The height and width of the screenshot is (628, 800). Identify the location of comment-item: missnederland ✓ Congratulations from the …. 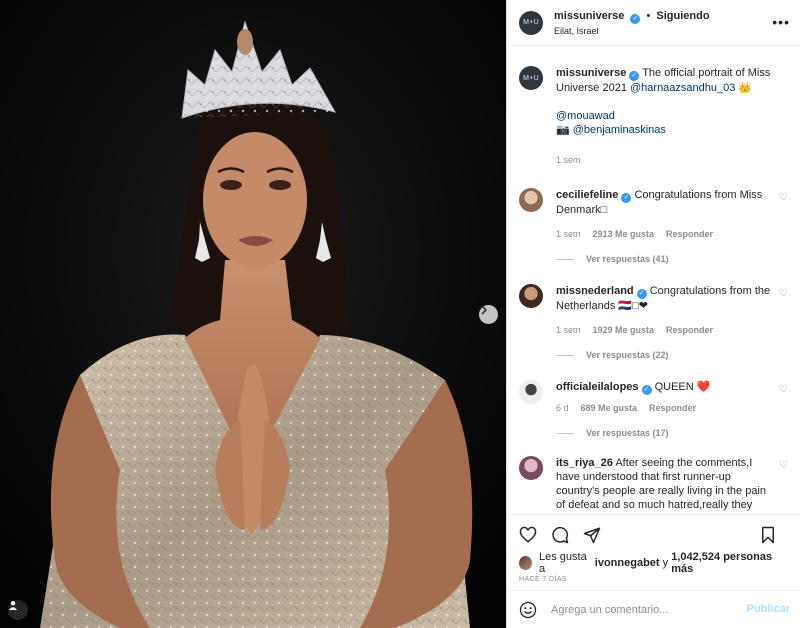
(653, 309).